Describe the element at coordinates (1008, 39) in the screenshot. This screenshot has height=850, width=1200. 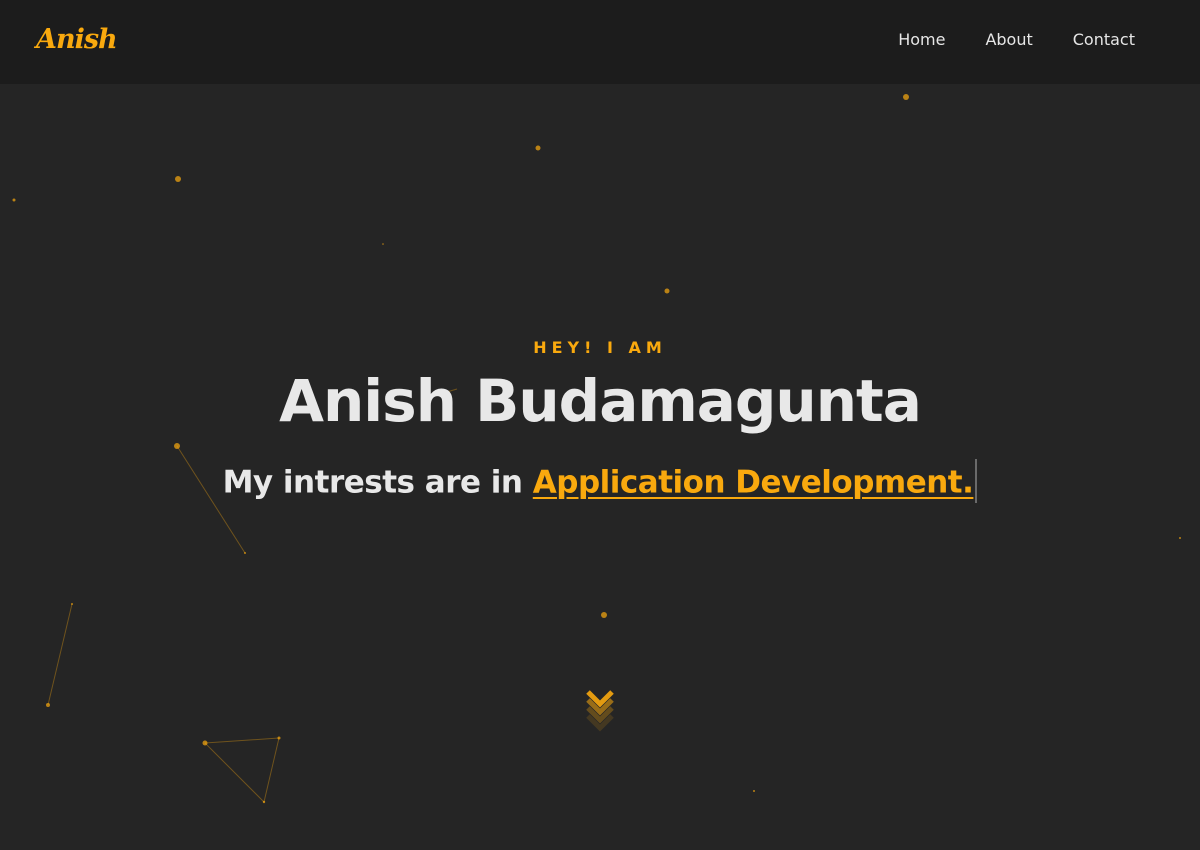
I see `nav-link-about: About` at that location.